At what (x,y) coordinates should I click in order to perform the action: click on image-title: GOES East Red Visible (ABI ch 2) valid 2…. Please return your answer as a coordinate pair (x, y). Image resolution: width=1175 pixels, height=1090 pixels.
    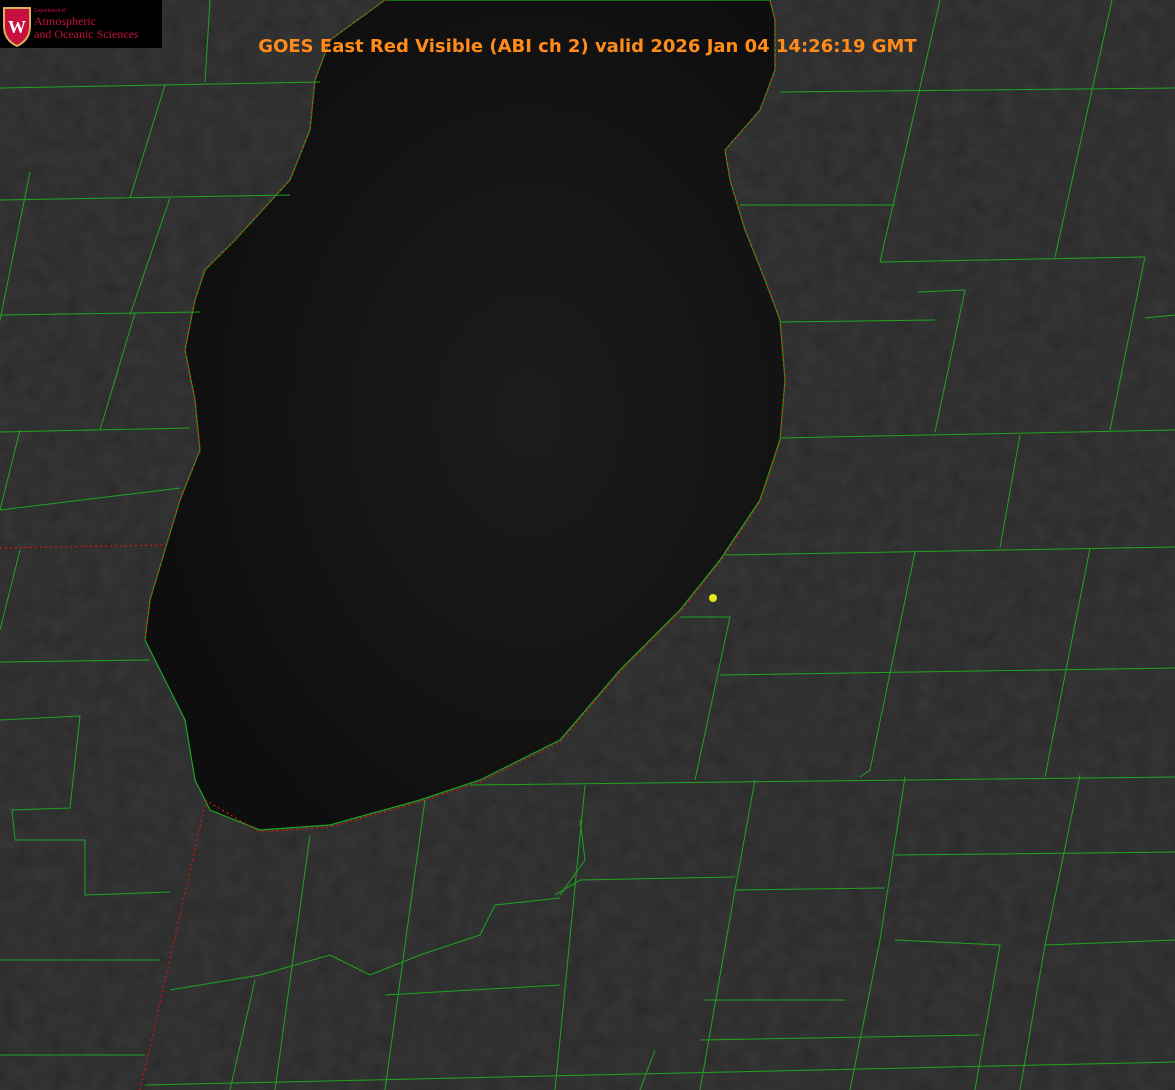
    Looking at the image, I should click on (587, 46).